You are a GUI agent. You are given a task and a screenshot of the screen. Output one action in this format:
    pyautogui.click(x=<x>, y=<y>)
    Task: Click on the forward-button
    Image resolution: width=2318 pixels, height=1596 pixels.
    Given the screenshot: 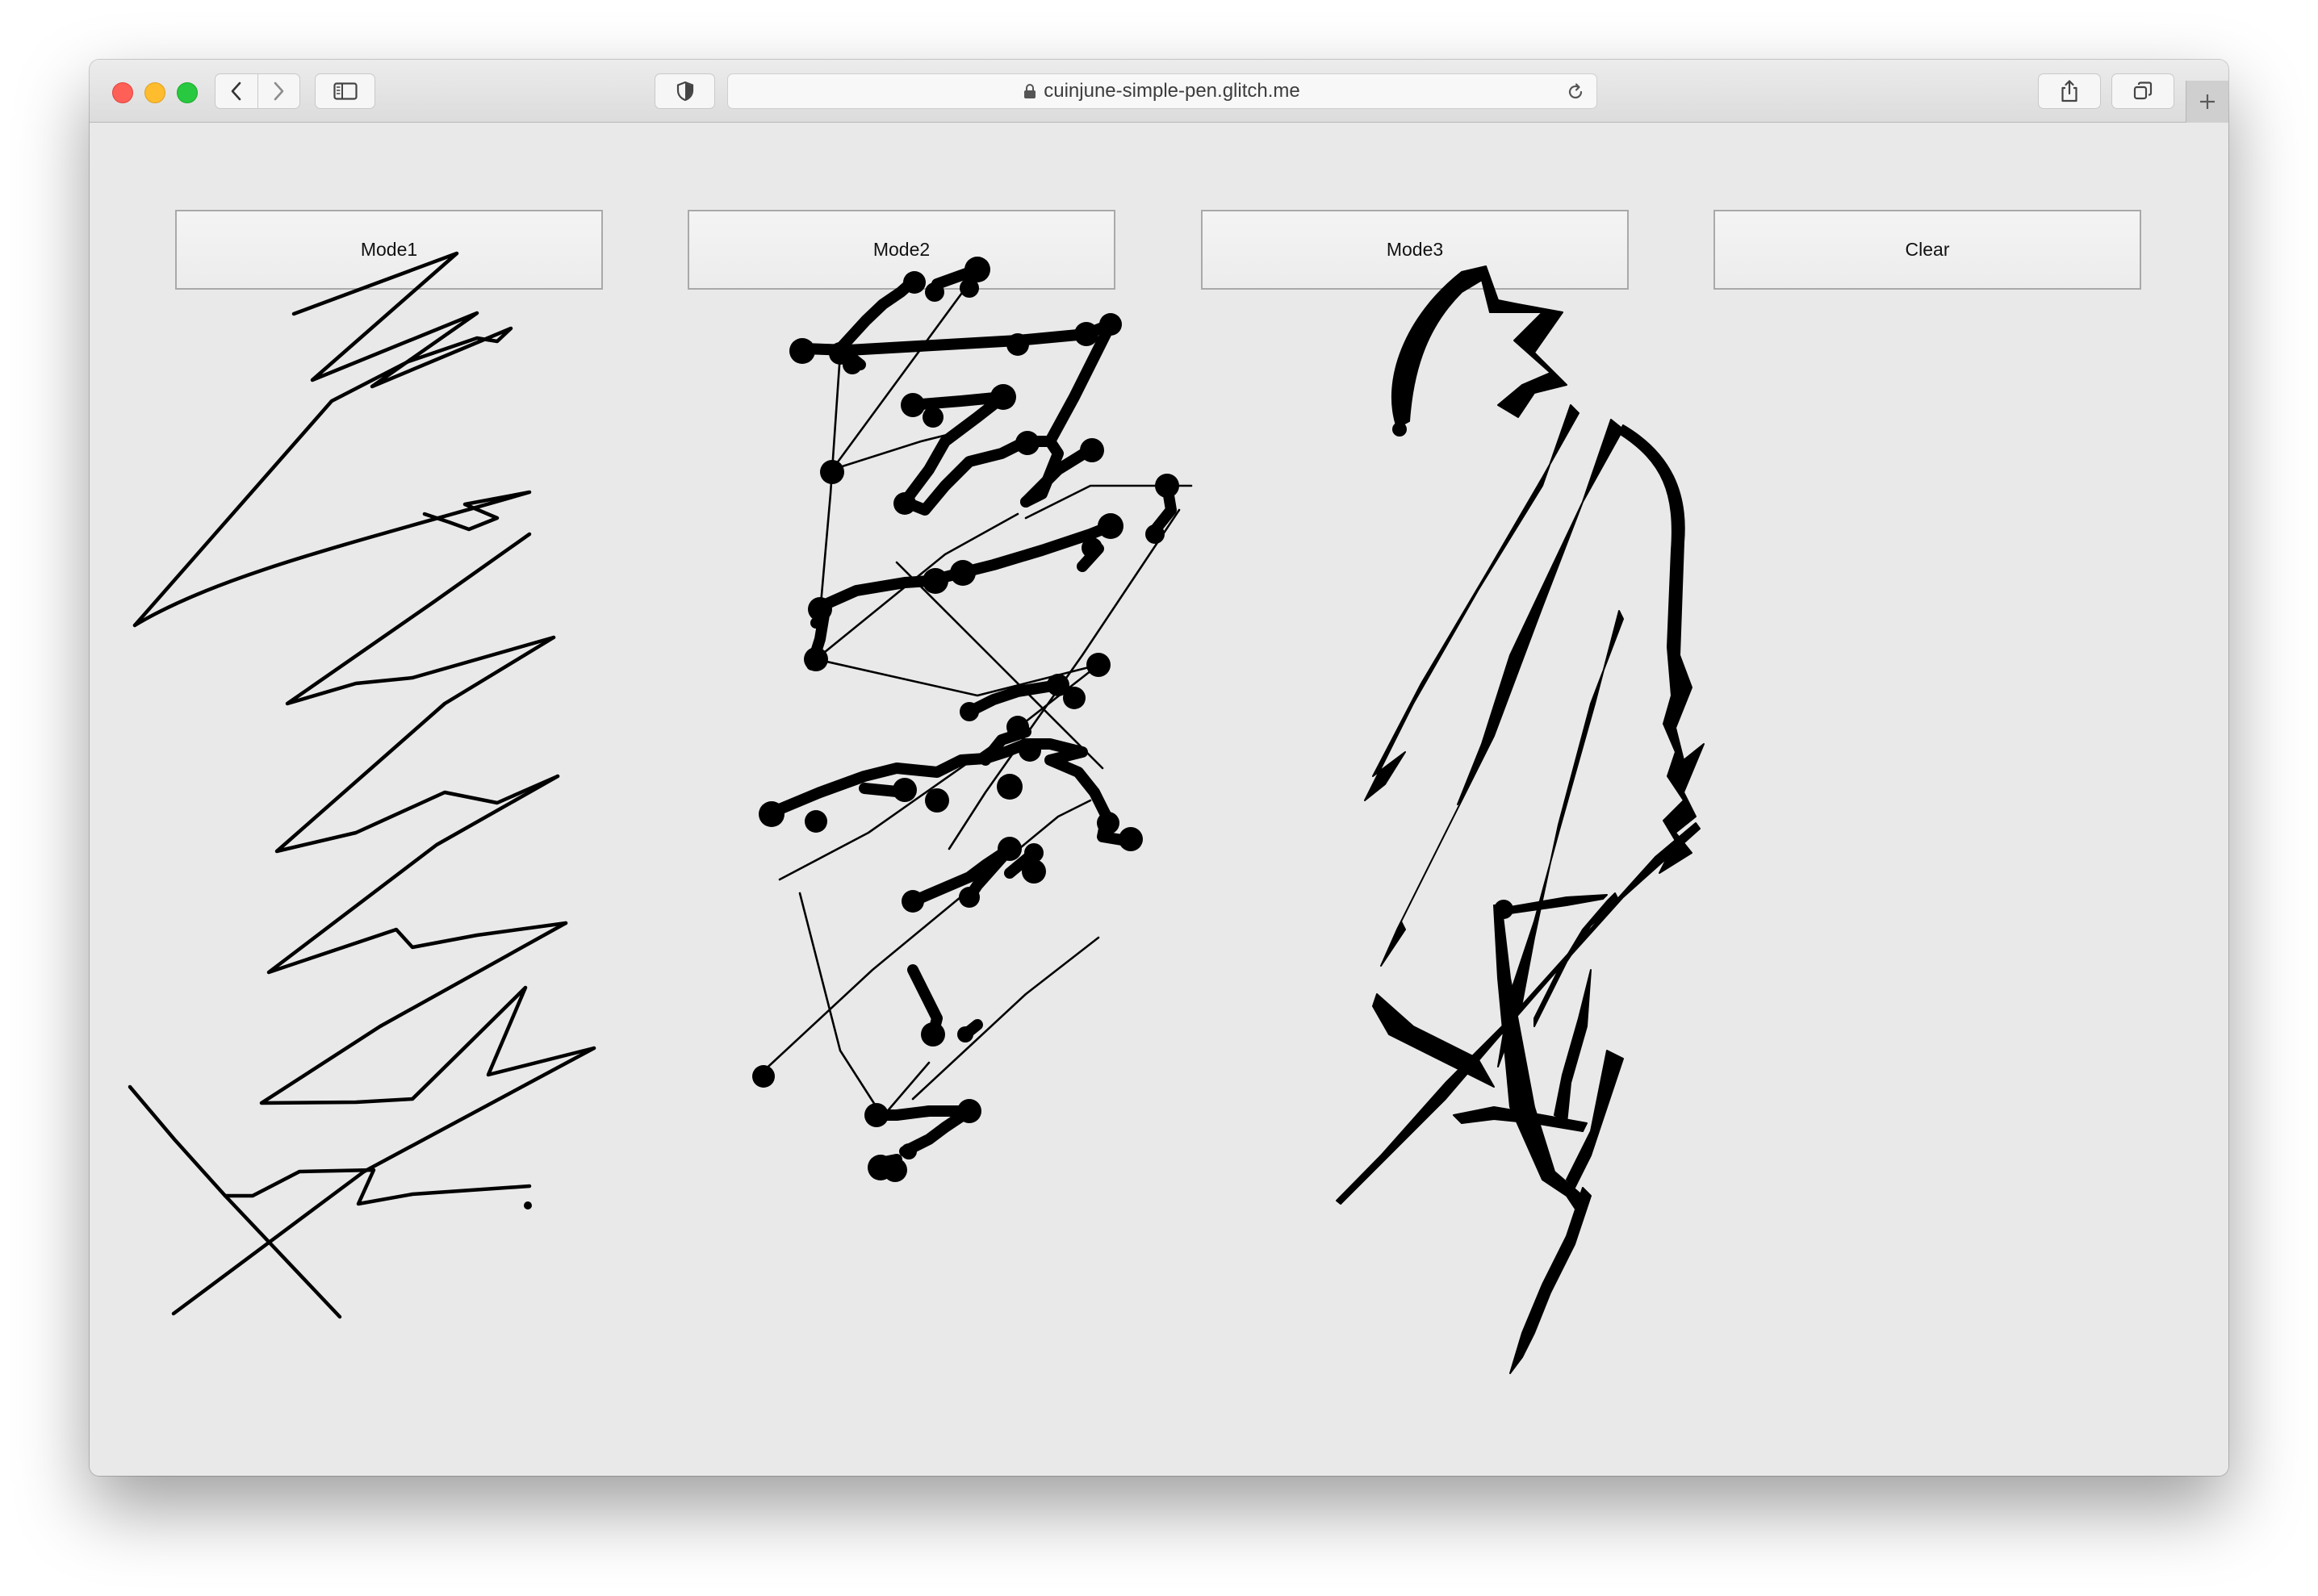 What is the action you would take?
    pyautogui.click(x=278, y=91)
    